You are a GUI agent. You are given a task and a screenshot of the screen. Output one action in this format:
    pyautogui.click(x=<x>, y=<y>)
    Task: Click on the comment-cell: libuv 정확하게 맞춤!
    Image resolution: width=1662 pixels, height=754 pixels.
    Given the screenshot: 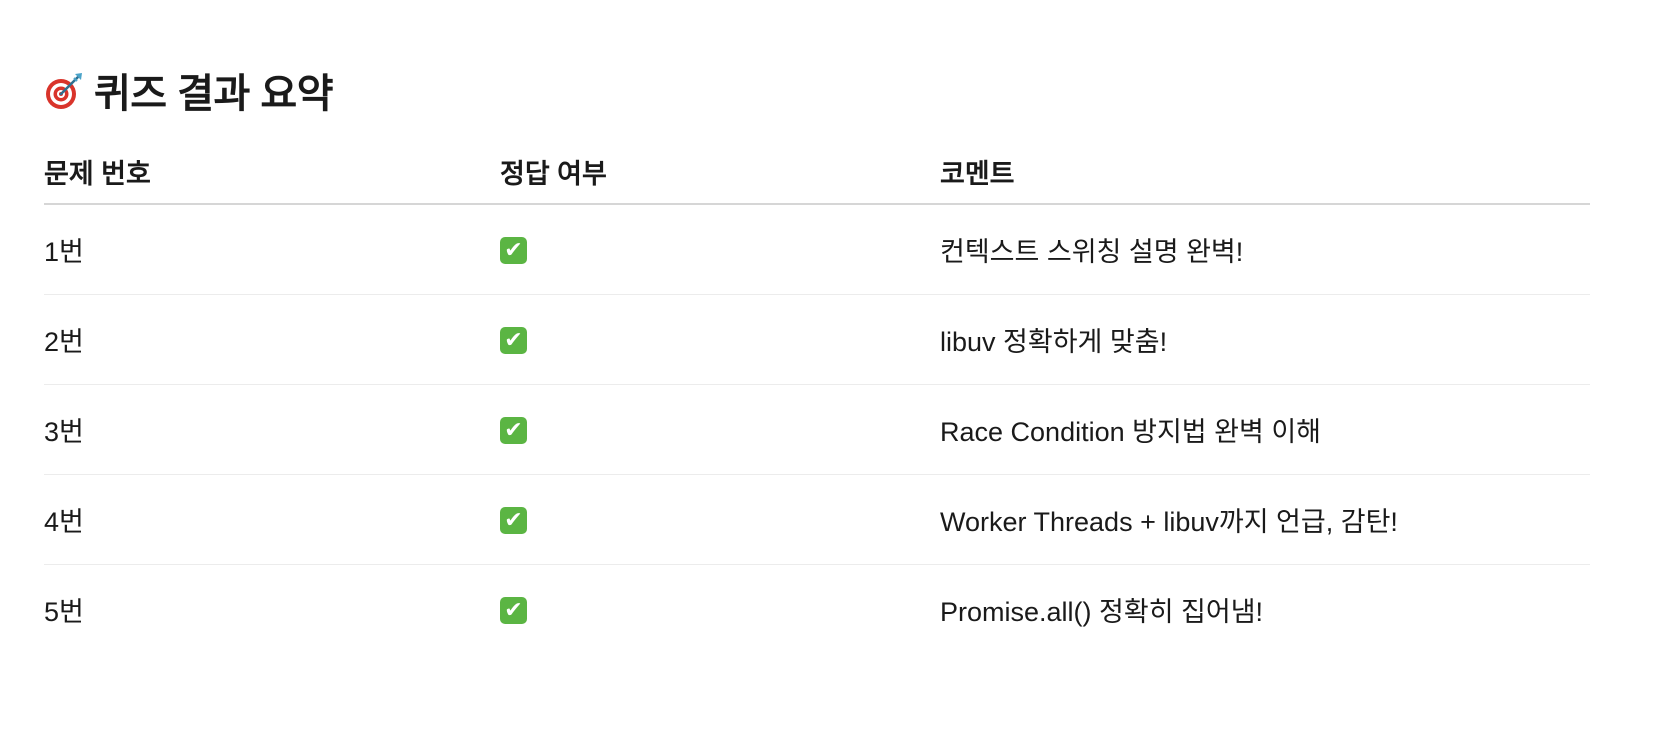 What is the action you would take?
    pyautogui.click(x=1265, y=339)
    